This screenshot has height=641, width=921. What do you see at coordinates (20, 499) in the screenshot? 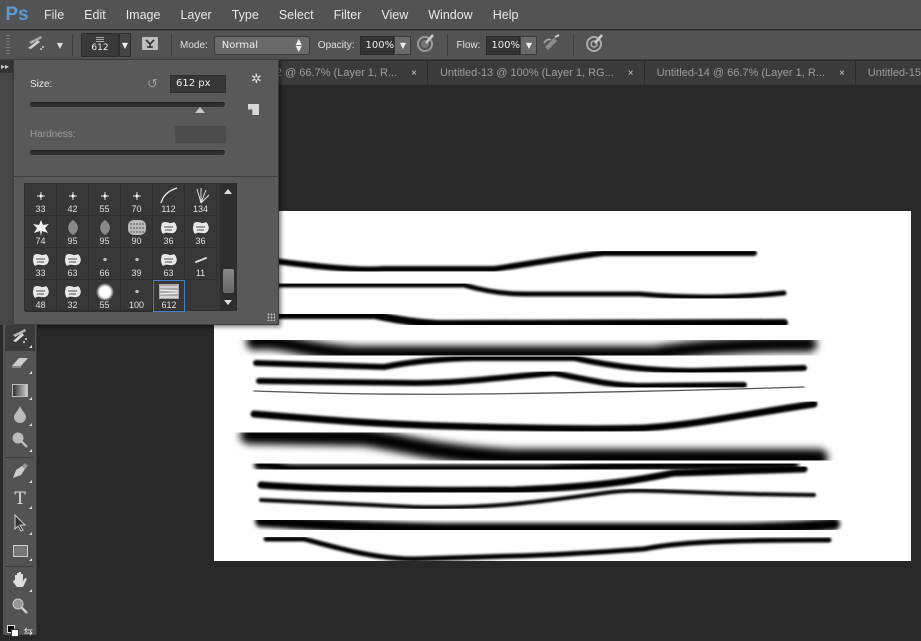
I see `tool-type: T` at bounding box center [20, 499].